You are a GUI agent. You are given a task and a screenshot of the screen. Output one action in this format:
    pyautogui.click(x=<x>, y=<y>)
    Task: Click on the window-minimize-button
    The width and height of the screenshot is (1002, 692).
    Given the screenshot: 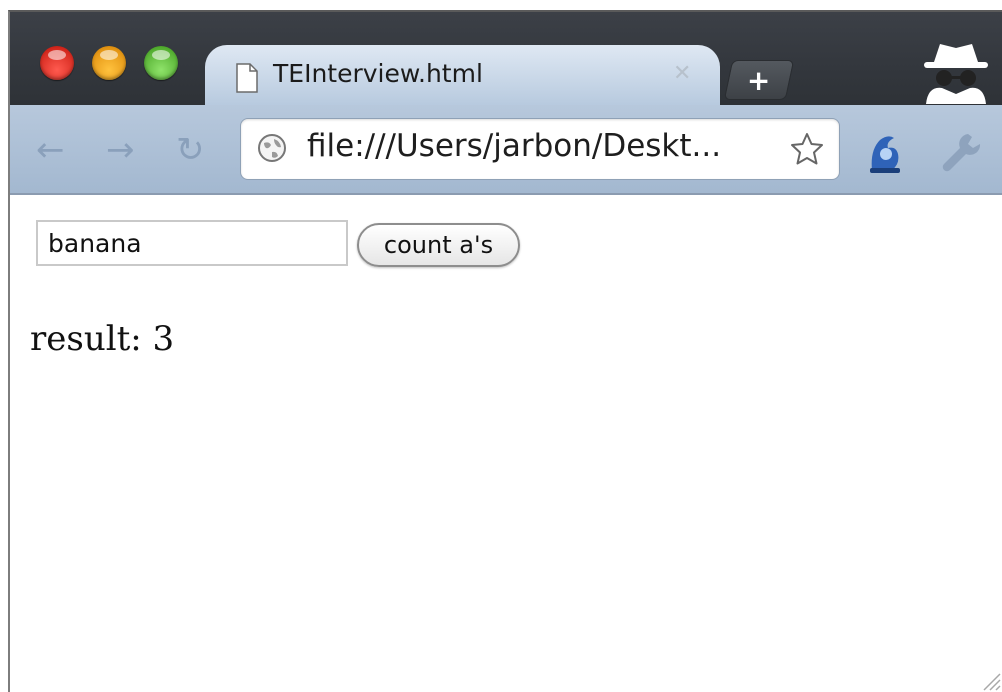 What is the action you would take?
    pyautogui.click(x=109, y=63)
    